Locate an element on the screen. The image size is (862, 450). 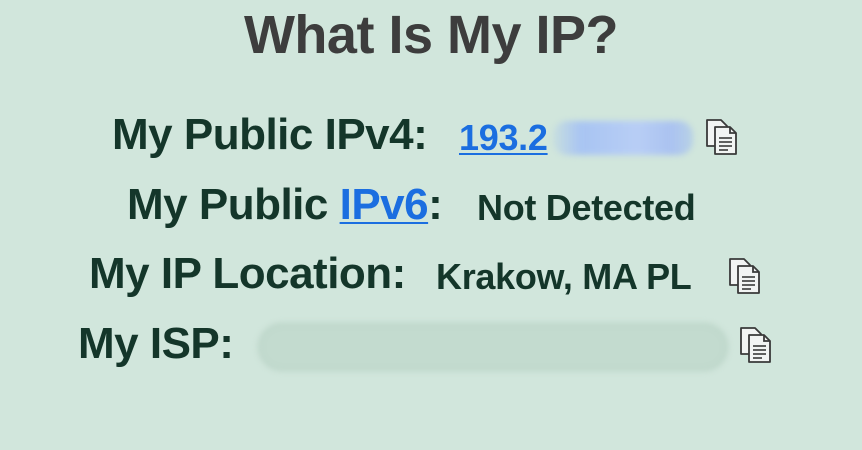
copy-isp-button is located at coordinates (755, 344).